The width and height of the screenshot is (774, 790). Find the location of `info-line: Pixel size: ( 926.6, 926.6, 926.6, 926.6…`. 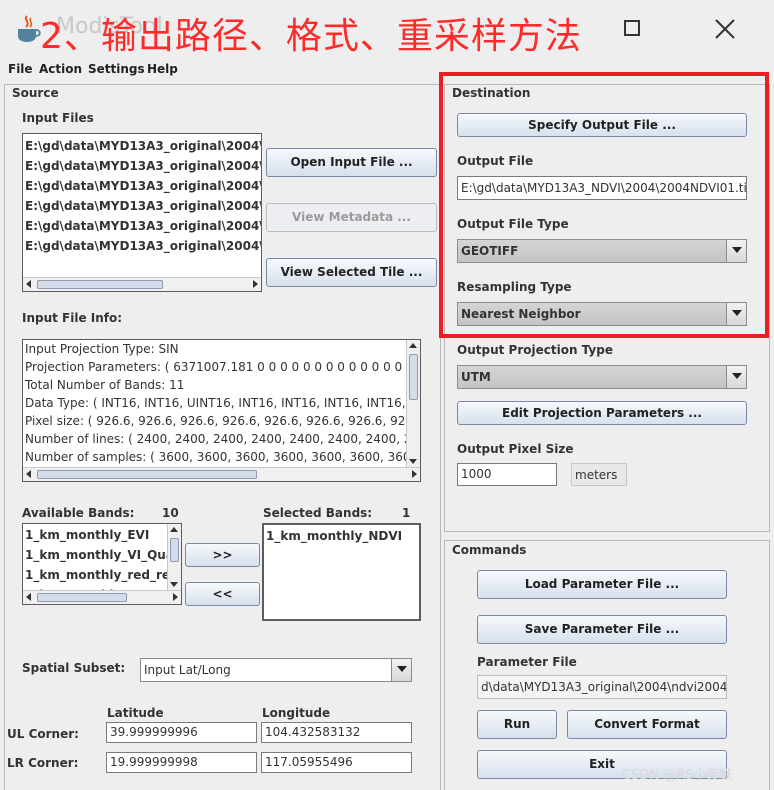

info-line: Pixel size: ( 926.6, 926.6, 926.6, 926.6… is located at coordinates (219, 421).